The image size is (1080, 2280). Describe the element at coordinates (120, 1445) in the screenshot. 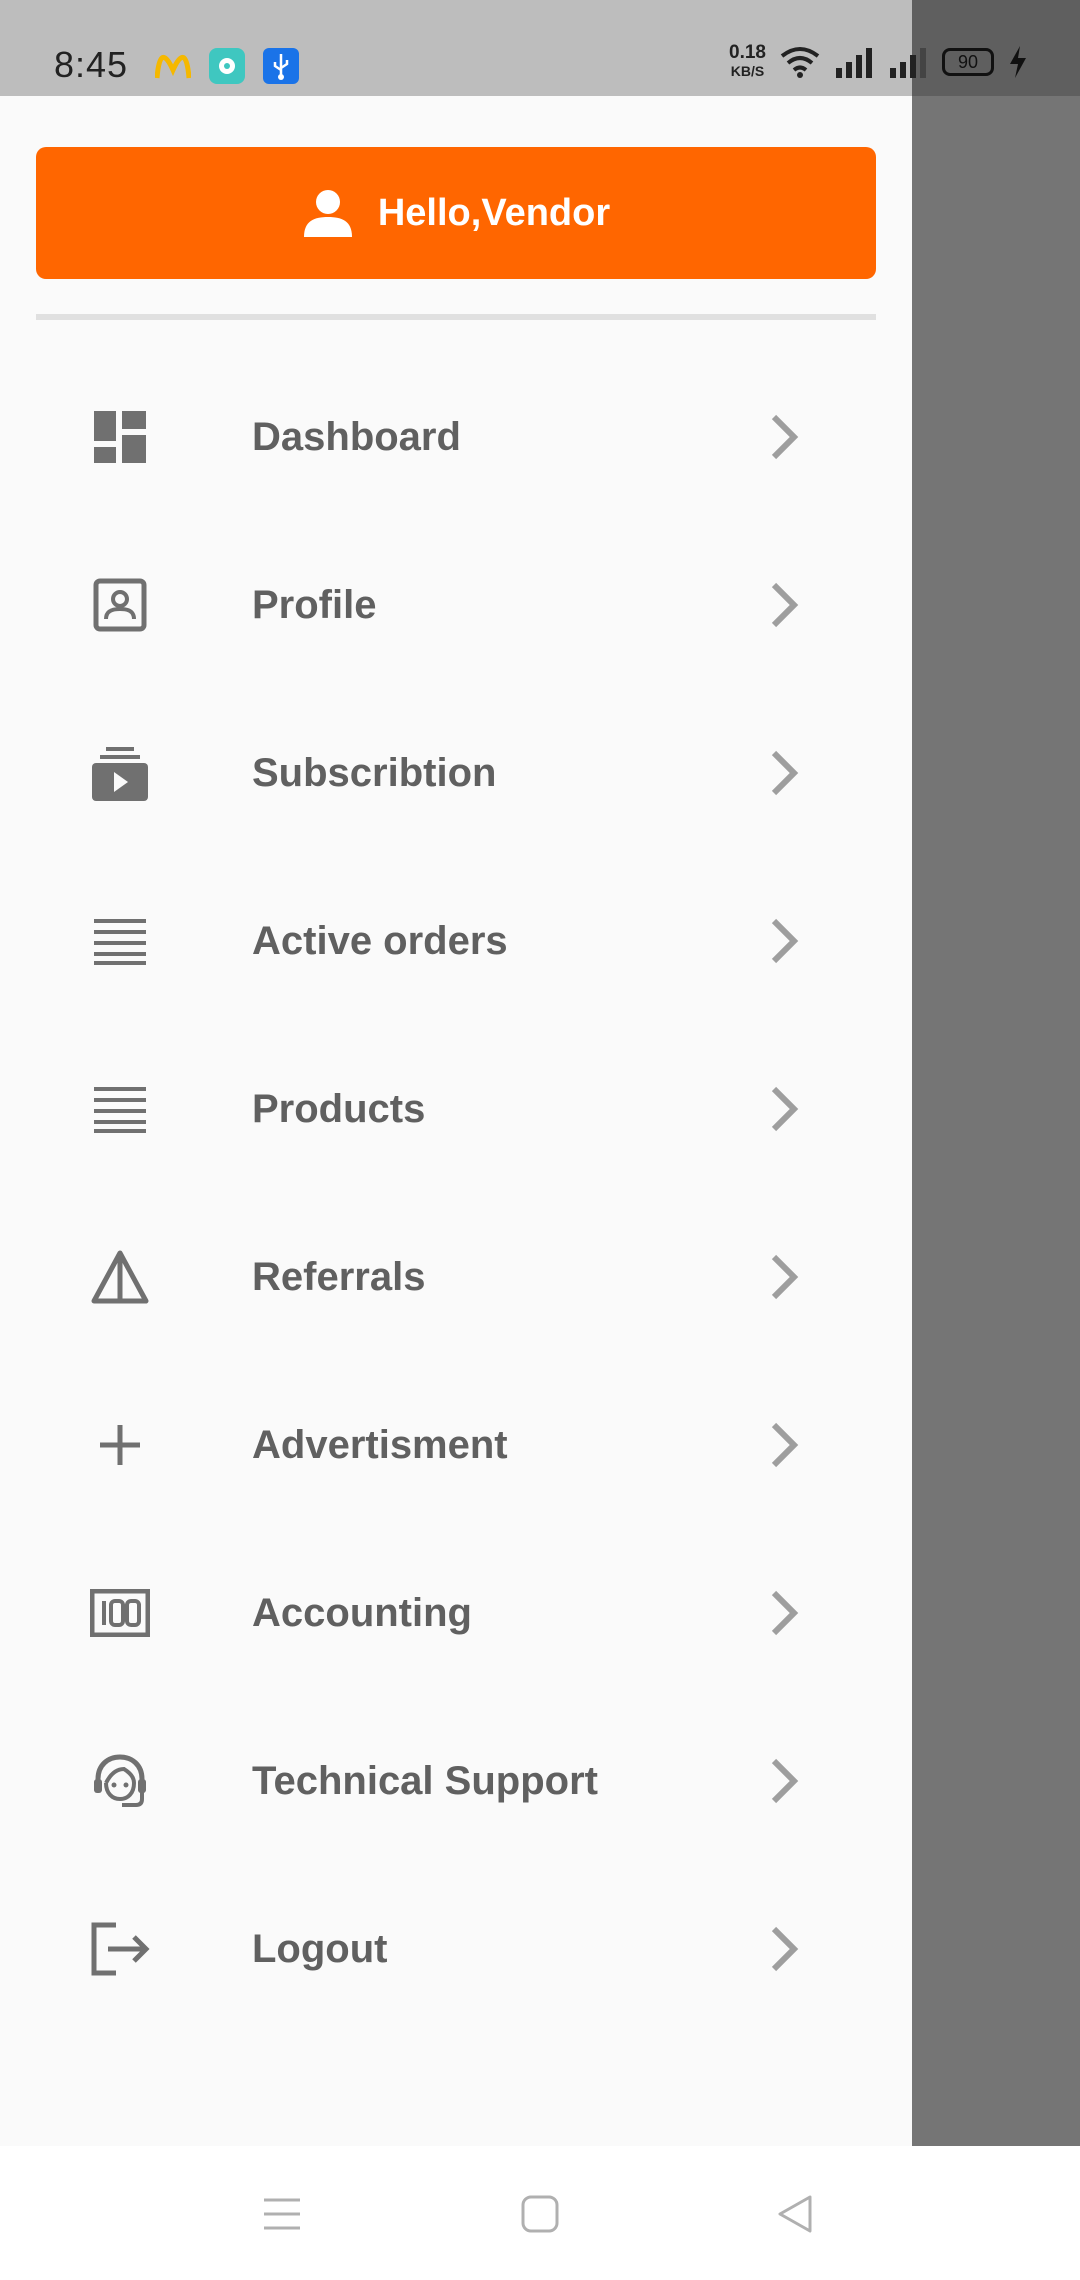

I see `plus-icon` at that location.